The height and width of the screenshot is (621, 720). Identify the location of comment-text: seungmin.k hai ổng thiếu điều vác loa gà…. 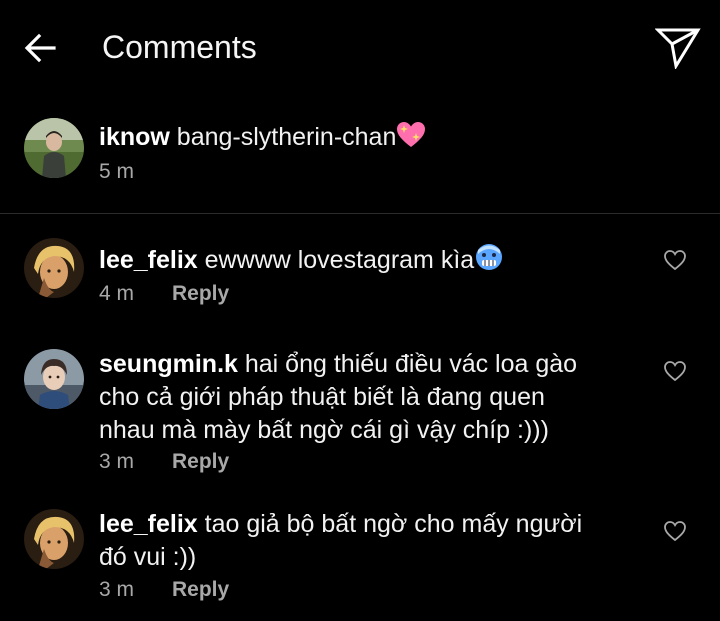
(338, 397).